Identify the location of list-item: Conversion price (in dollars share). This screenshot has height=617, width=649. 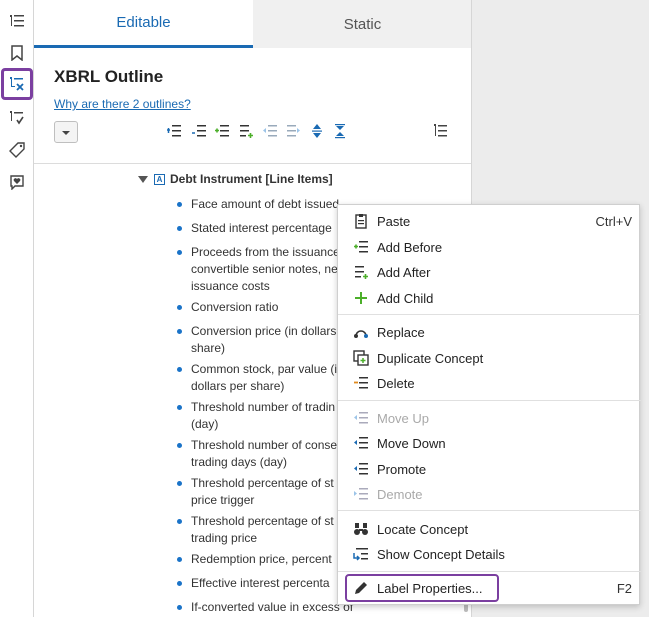
(269, 340).